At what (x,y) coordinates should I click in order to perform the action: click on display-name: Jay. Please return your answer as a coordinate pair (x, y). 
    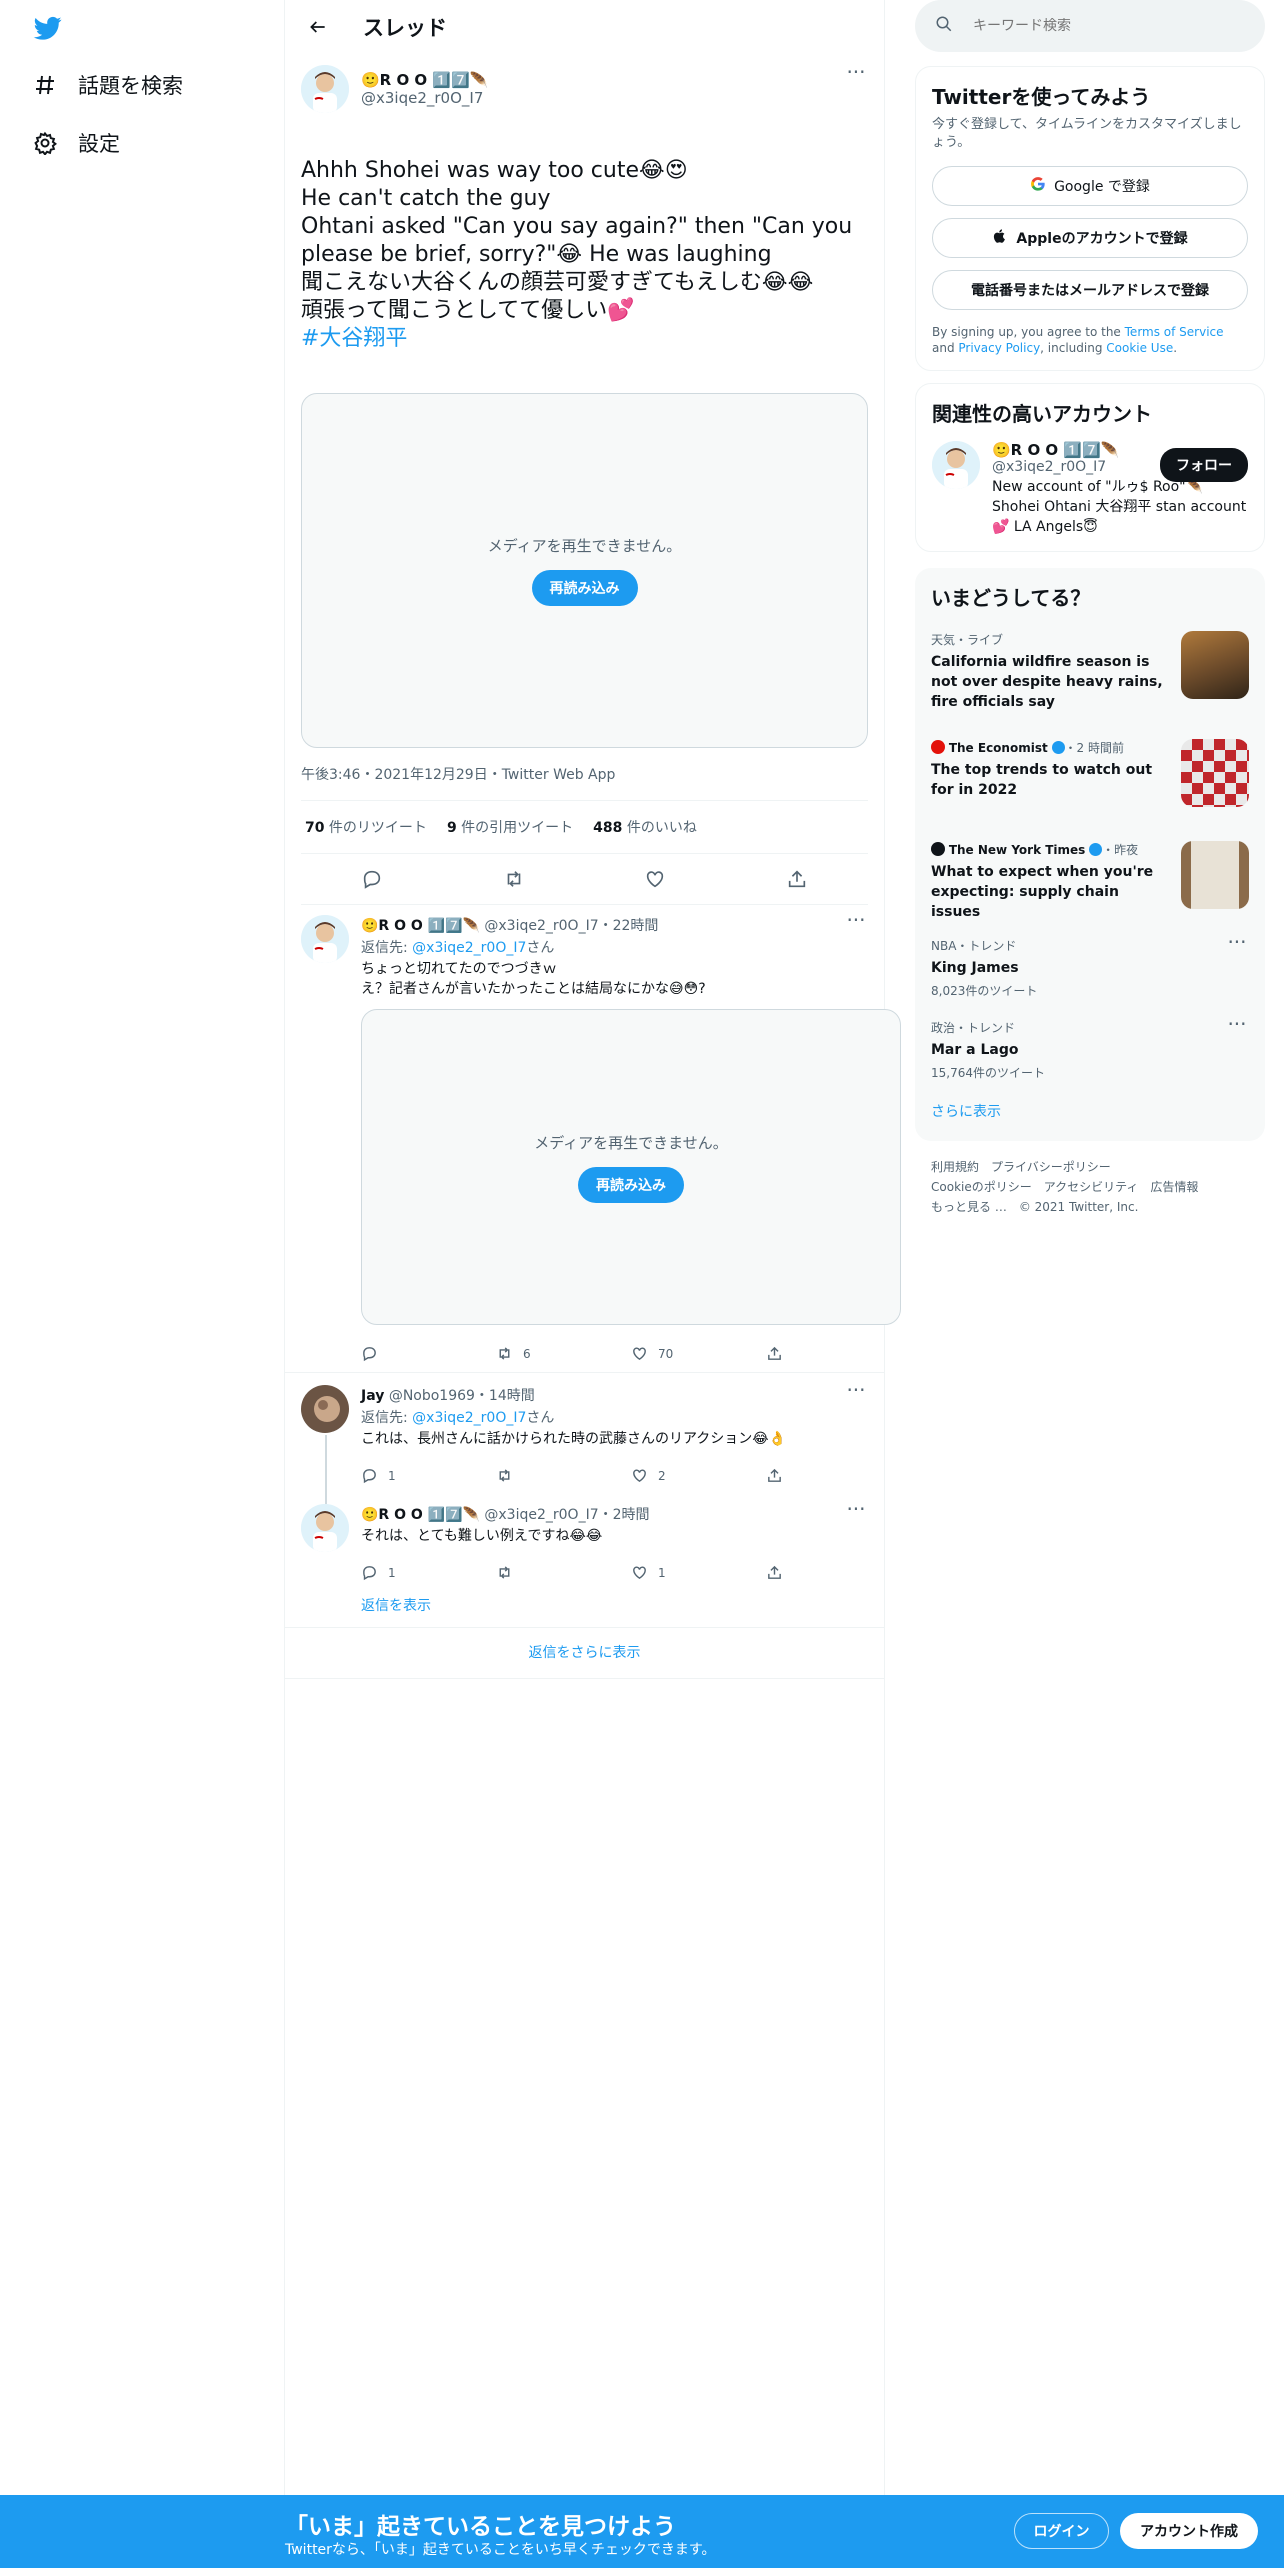
    Looking at the image, I should click on (372, 1396).